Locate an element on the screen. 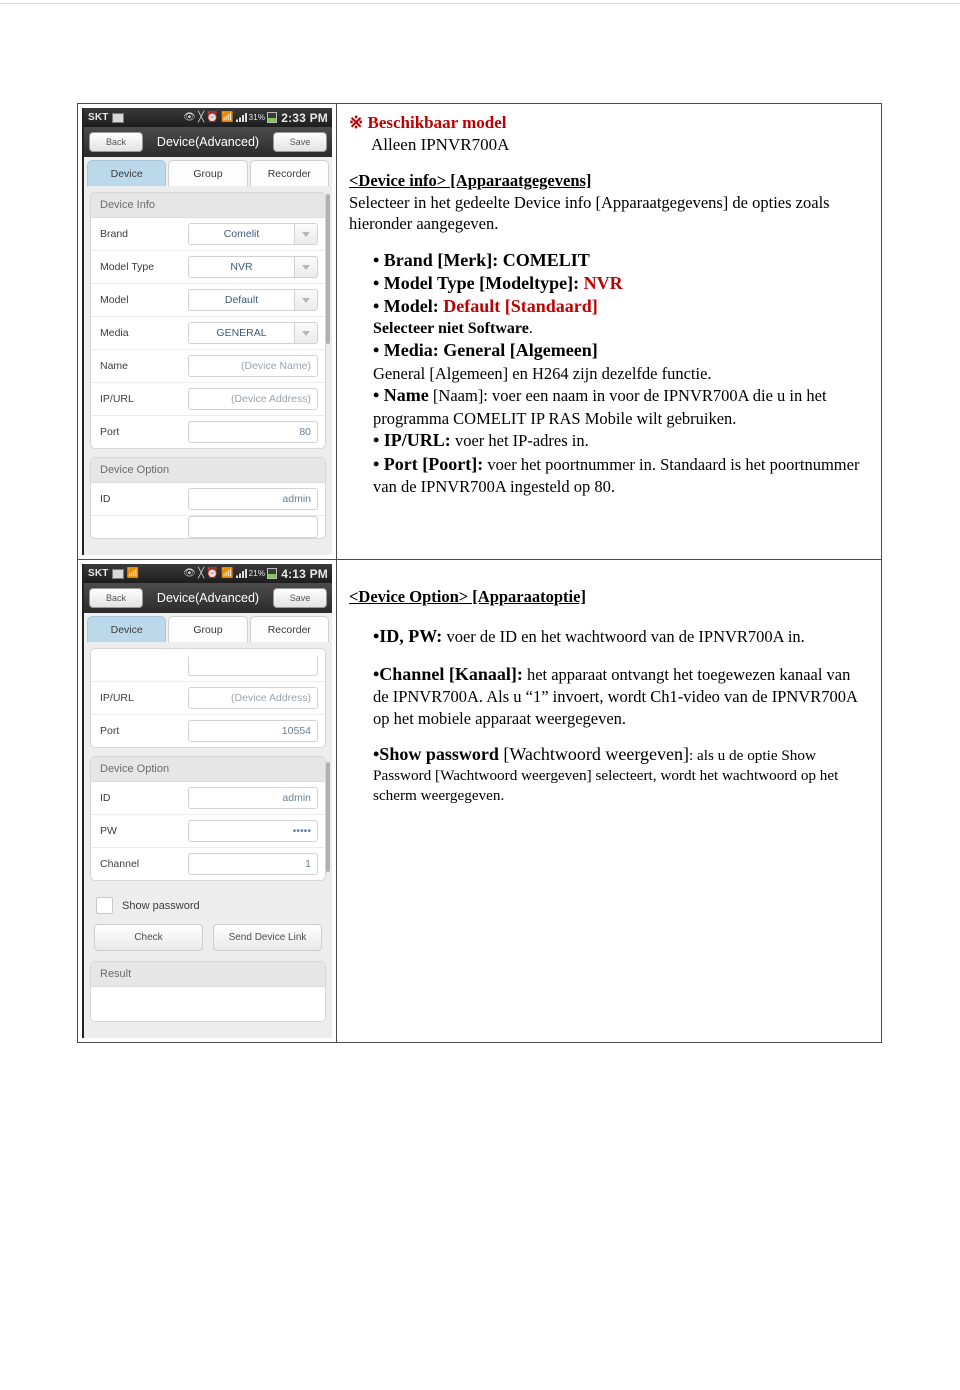 The width and height of the screenshot is (960, 1390). model-type-select: NVR is located at coordinates (253, 267).